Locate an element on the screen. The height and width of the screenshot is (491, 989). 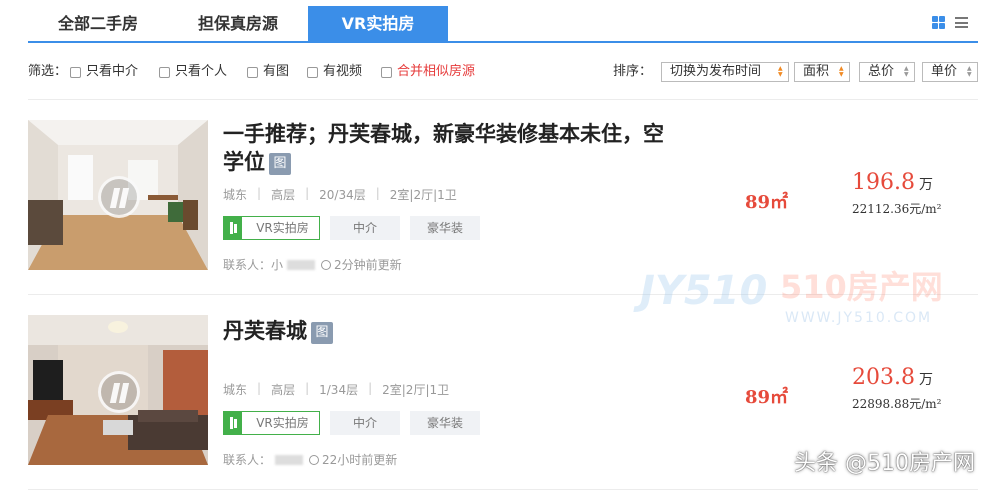
sort-by-unit-price: 单价 ▲ ▼ is located at coordinates (950, 72).